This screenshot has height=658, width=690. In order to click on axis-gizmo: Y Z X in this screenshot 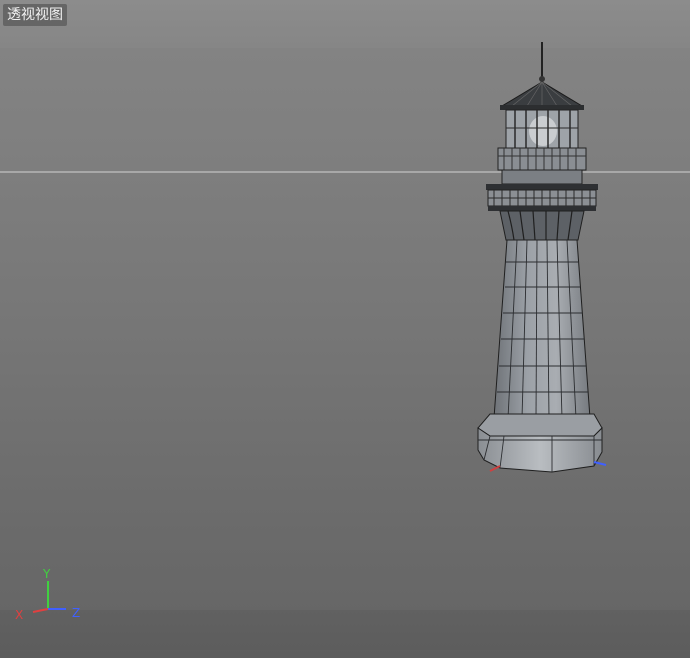, I will do `click(47, 594)`.